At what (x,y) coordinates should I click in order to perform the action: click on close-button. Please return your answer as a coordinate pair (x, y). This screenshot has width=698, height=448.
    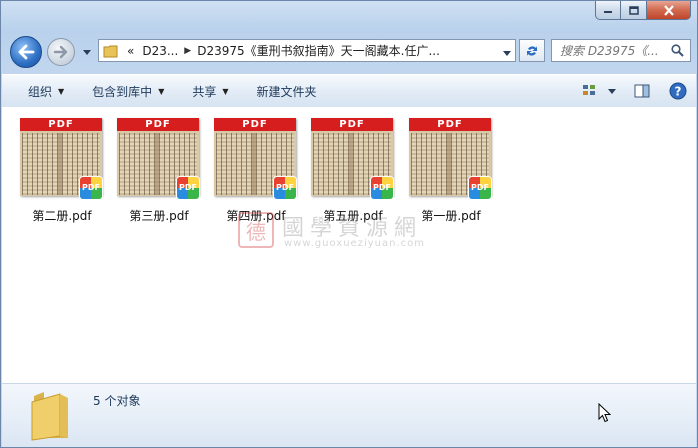
    Looking at the image, I should click on (669, 10).